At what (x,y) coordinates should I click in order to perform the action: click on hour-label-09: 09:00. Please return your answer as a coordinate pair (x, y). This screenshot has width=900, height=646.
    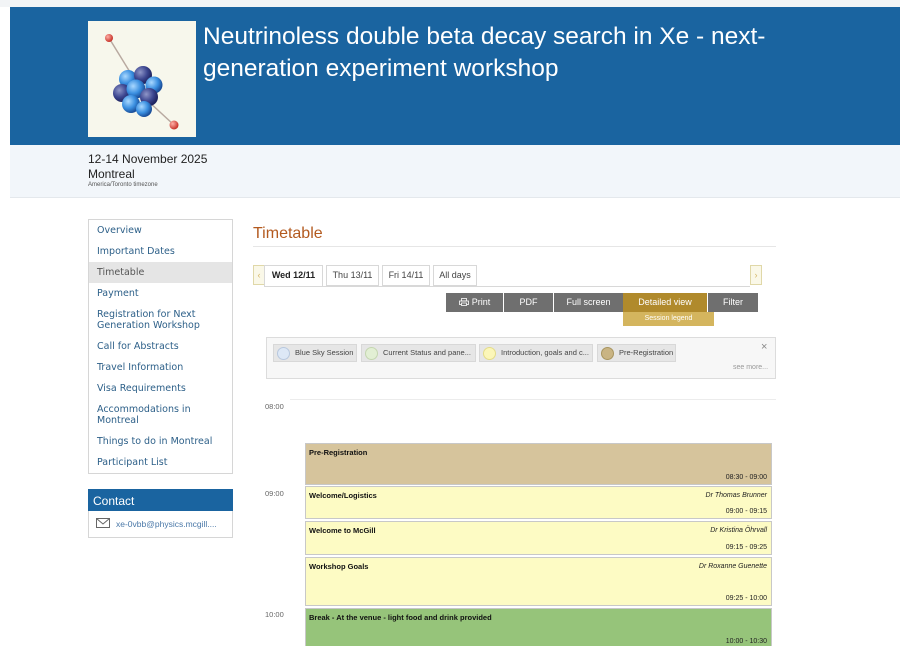
    Looking at the image, I should click on (274, 493).